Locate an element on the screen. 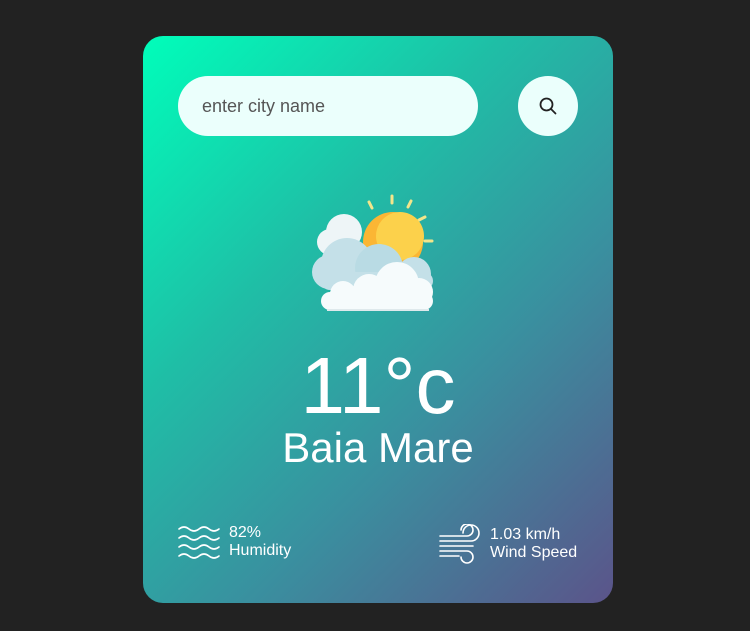  city-name: Baia Mare is located at coordinates (378, 447).